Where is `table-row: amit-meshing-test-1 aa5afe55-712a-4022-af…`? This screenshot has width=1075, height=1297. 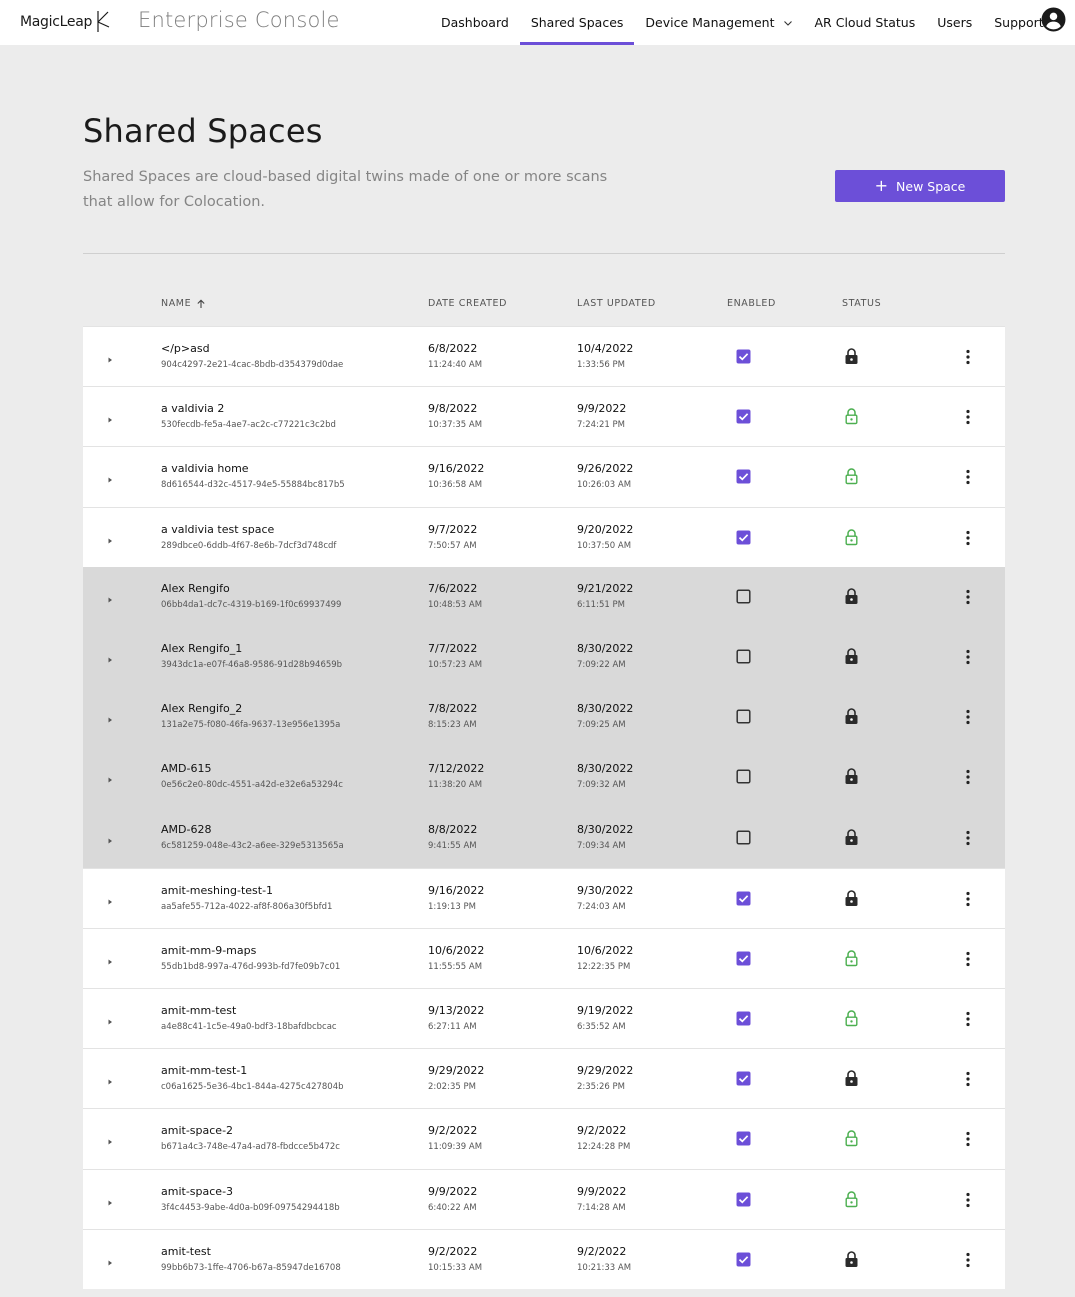
table-row: amit-meshing-test-1 aa5afe55-712a-4022-af… is located at coordinates (544, 897).